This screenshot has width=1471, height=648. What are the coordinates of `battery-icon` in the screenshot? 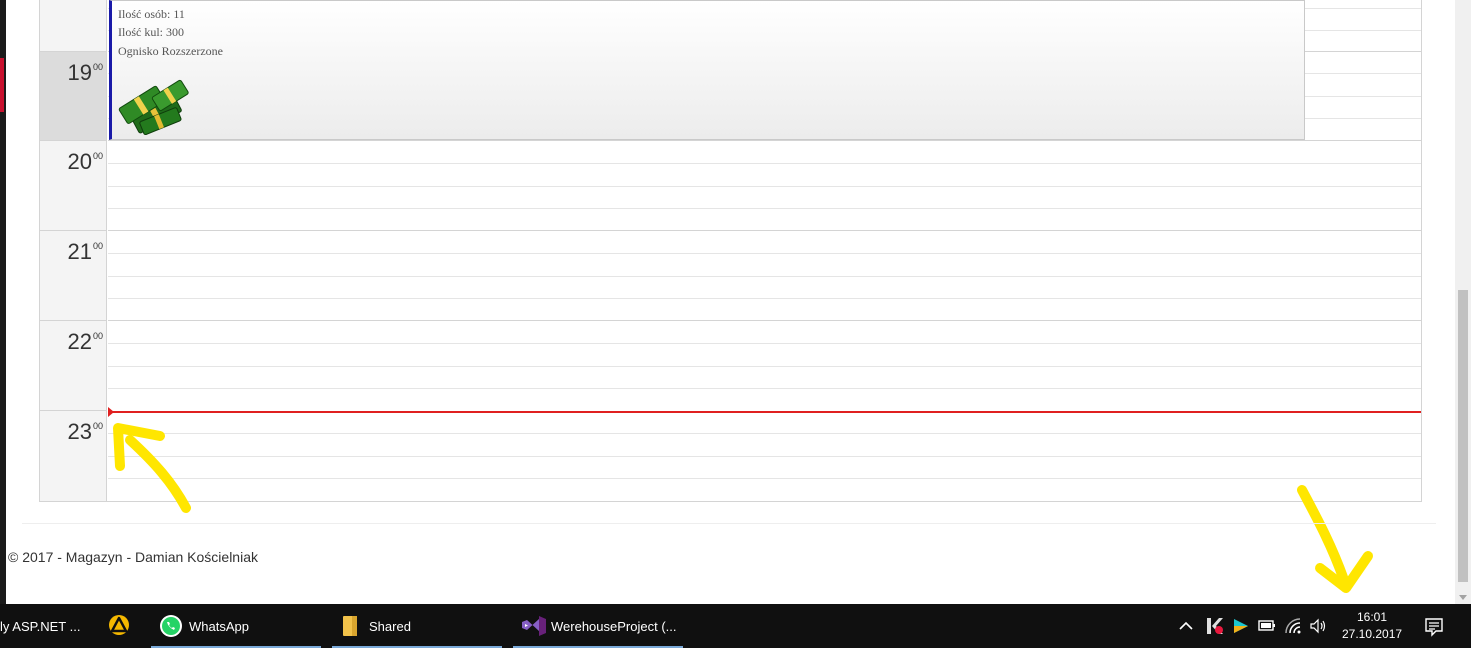 It's located at (1267, 626).